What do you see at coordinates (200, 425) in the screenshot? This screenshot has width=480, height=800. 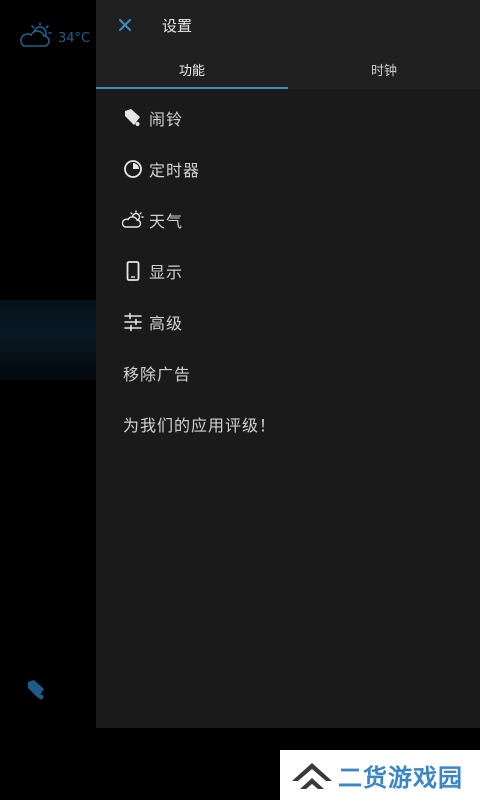 I see `menu-item-label: 为我们的应用评级！` at bounding box center [200, 425].